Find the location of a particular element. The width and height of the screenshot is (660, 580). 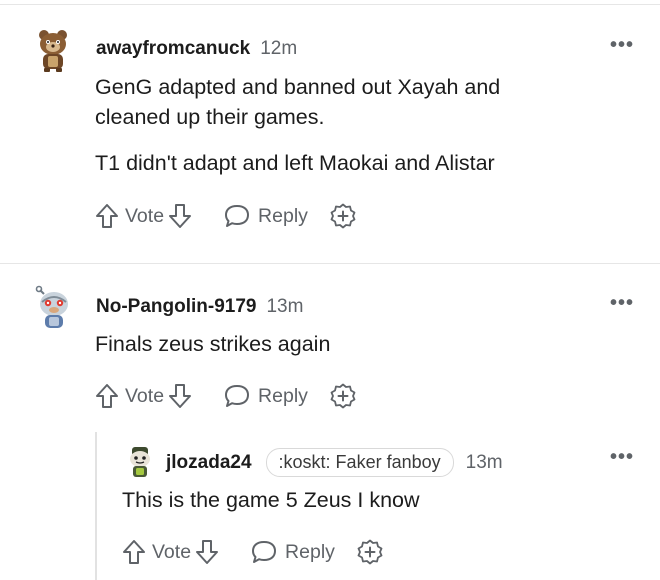

comment-divider is located at coordinates (330, 263).